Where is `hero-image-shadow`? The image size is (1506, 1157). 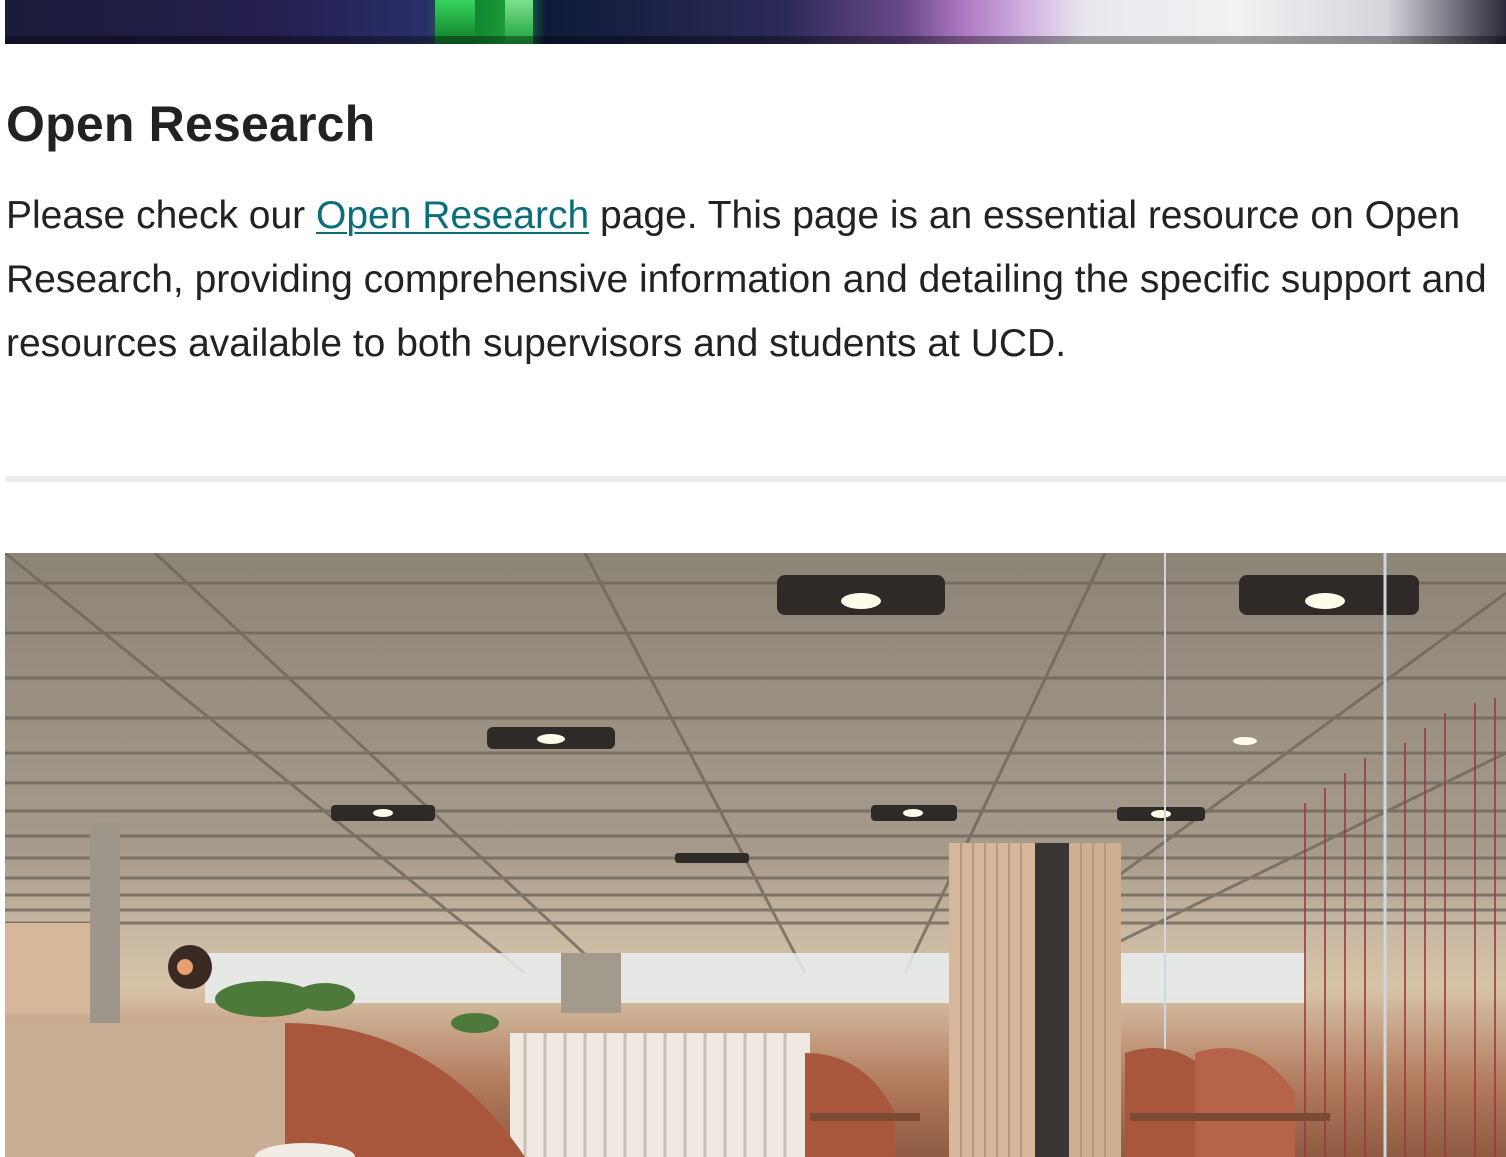 hero-image-shadow is located at coordinates (755, 40).